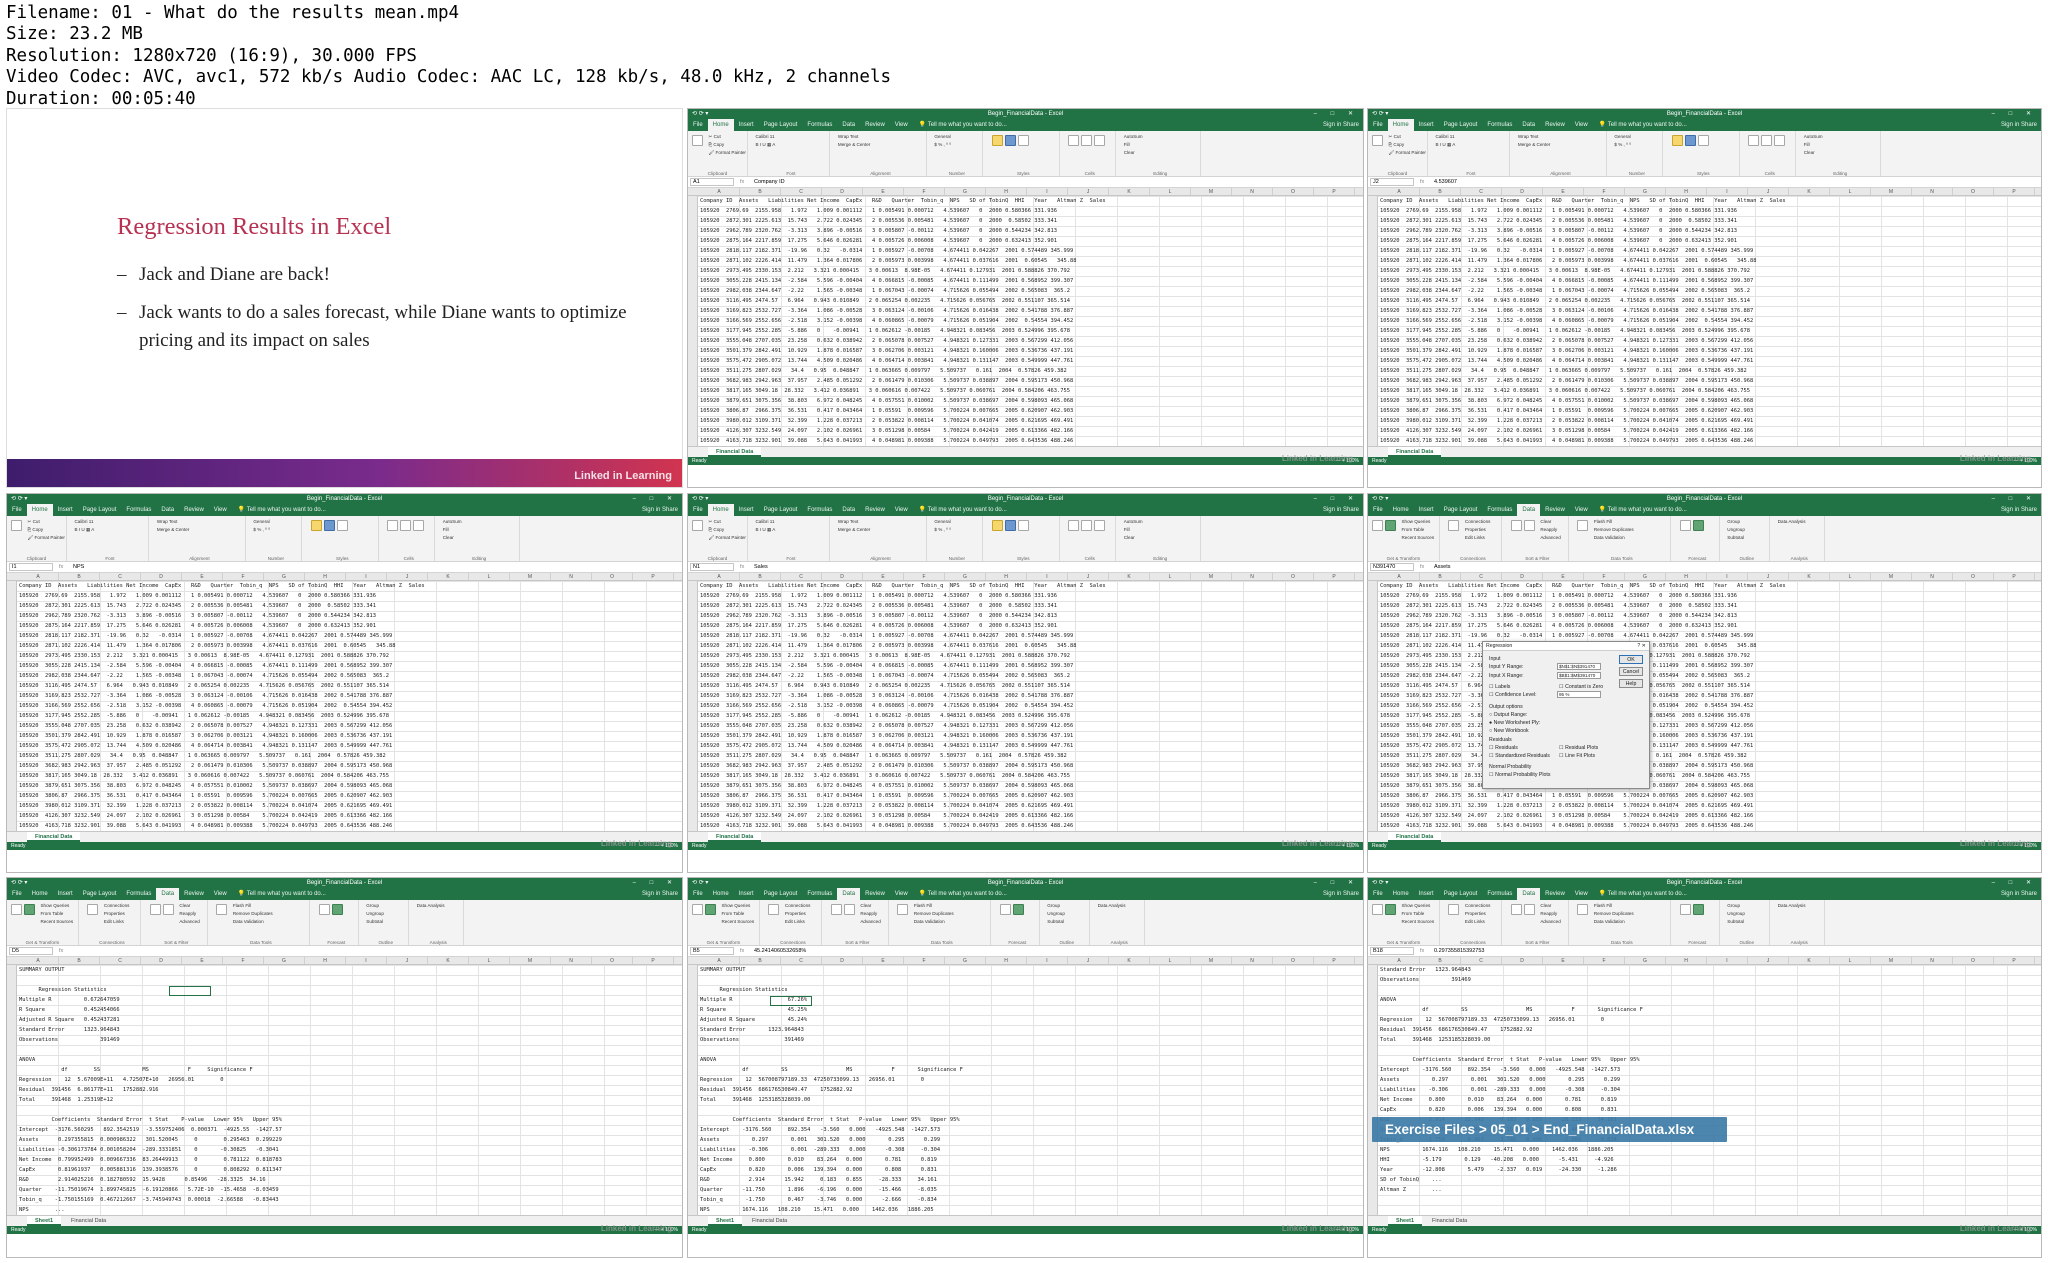 The image size is (2048, 1263). Describe the element at coordinates (1378, 125) in the screenshot. I see `tab-file: File` at that location.